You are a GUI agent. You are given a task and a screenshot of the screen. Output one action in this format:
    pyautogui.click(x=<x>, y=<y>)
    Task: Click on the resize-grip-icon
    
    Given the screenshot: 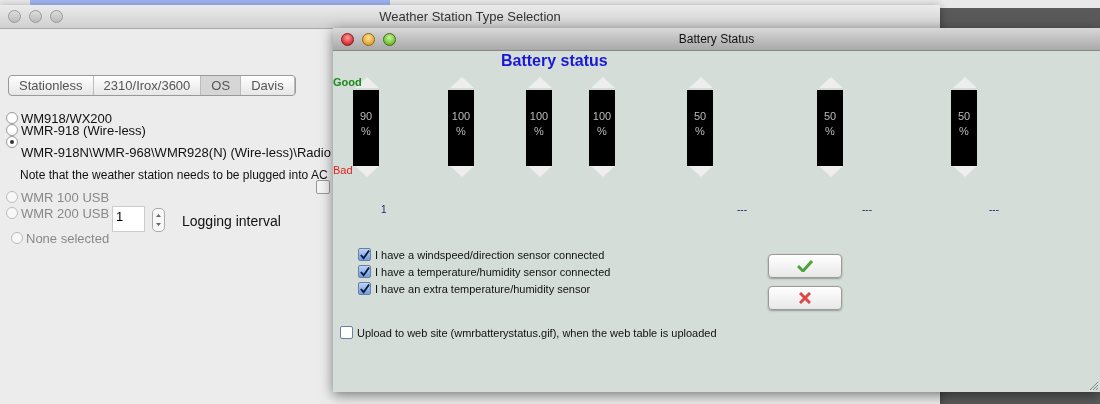 What is the action you would take?
    pyautogui.click(x=1093, y=385)
    